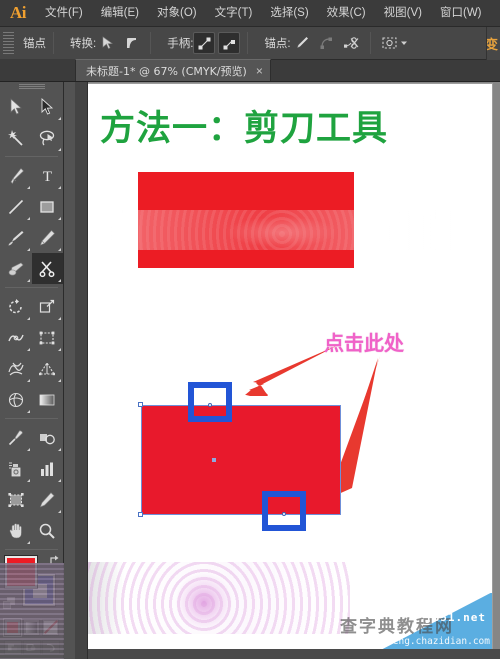  Describe the element at coordinates (241, 460) in the screenshot. I see `selection-bounding-box` at that location.